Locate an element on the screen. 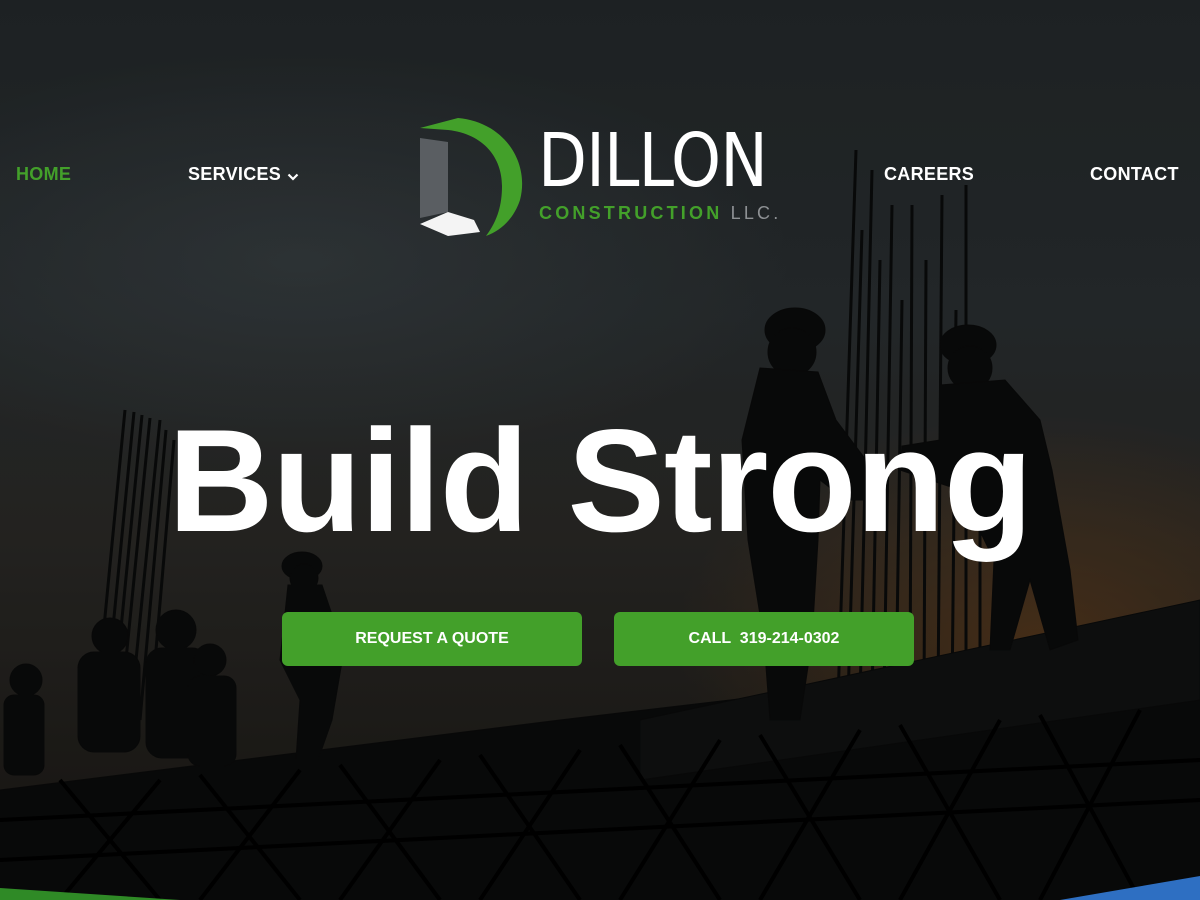 This screenshot has height=900, width=1200. nav-contact-label: CONTACT is located at coordinates (1134, 174).